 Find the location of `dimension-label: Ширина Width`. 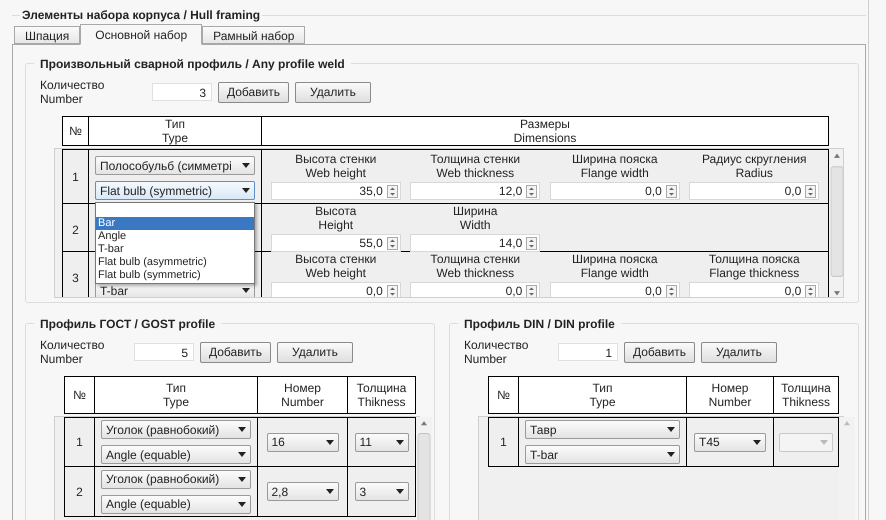

dimension-label: Ширина Width is located at coordinates (475, 218).